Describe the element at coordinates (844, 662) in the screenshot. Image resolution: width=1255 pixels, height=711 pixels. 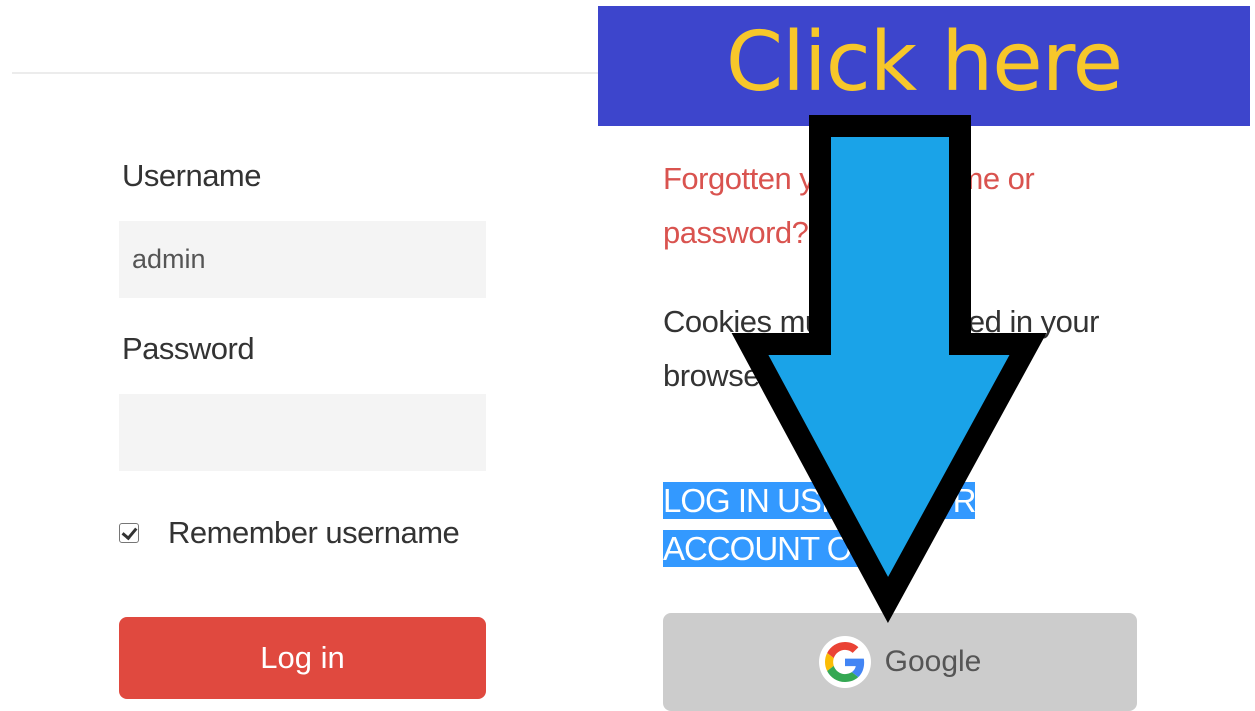
I see `google-g-icon` at that location.